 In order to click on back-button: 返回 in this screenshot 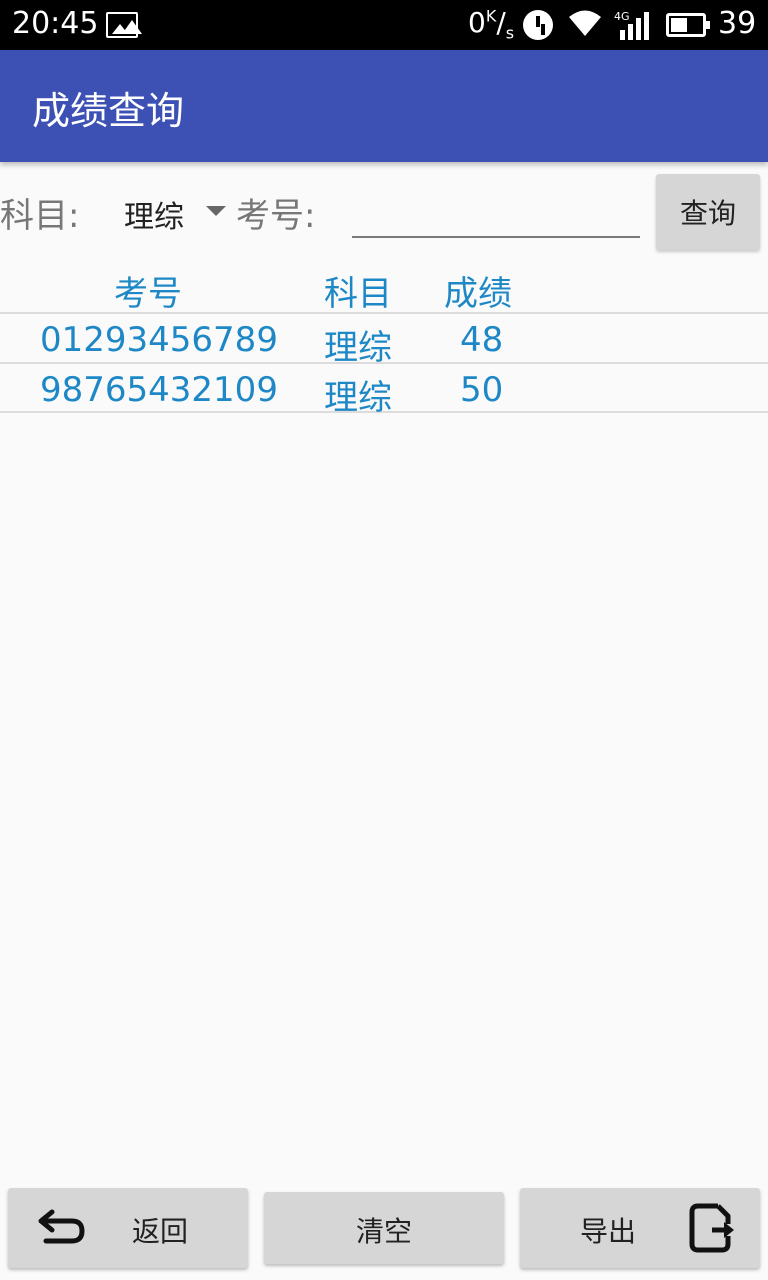, I will do `click(128, 1228)`.